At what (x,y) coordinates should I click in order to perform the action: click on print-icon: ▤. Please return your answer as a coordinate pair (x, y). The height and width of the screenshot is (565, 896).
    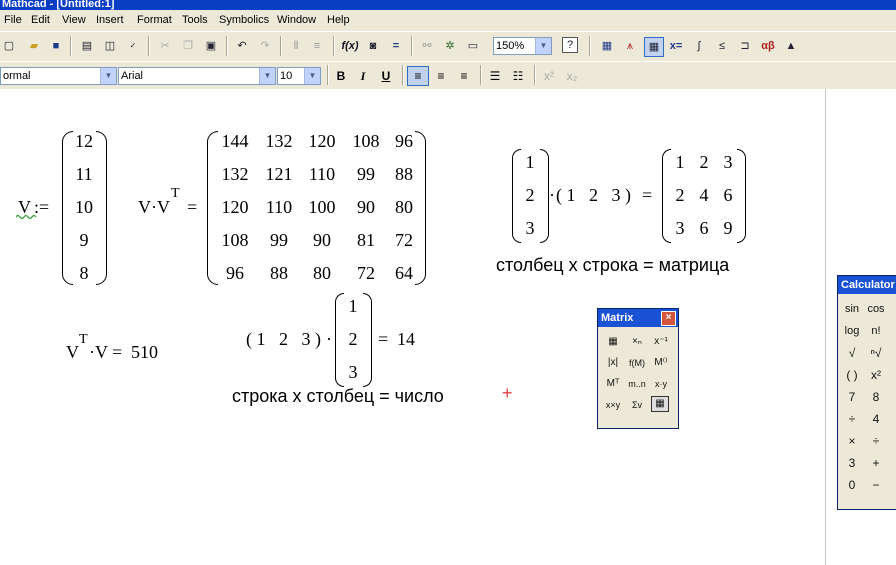
    Looking at the image, I should click on (87, 46).